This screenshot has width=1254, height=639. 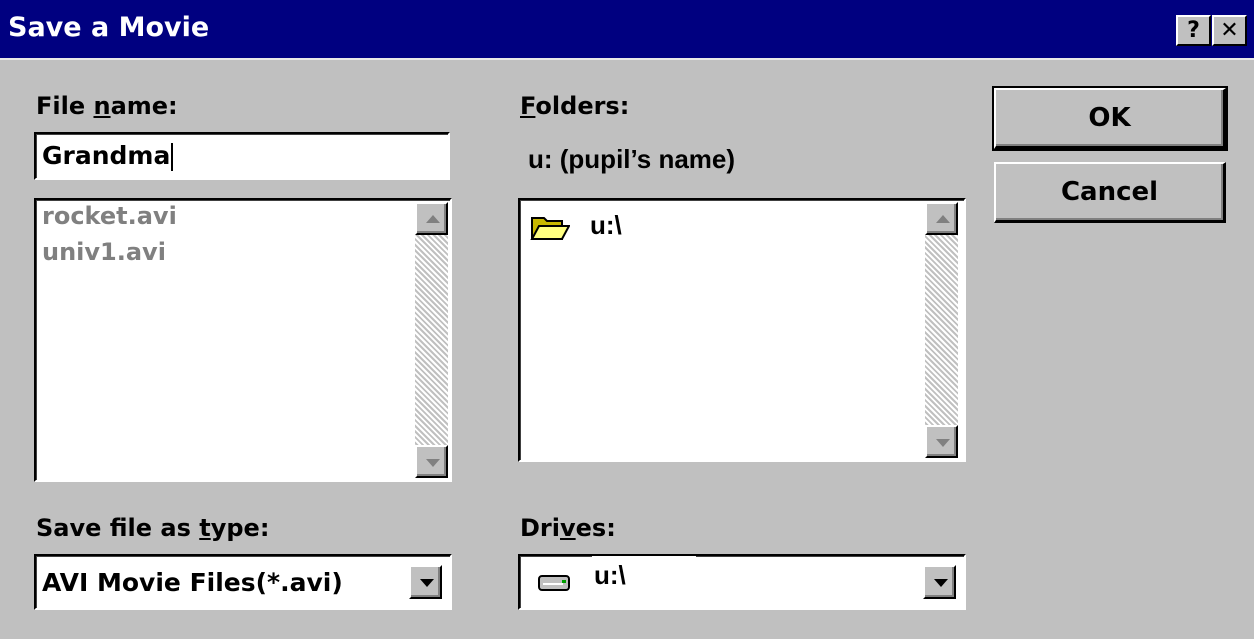 I want to click on title-bar: Save a Movie ? ✕, so click(x=627, y=30).